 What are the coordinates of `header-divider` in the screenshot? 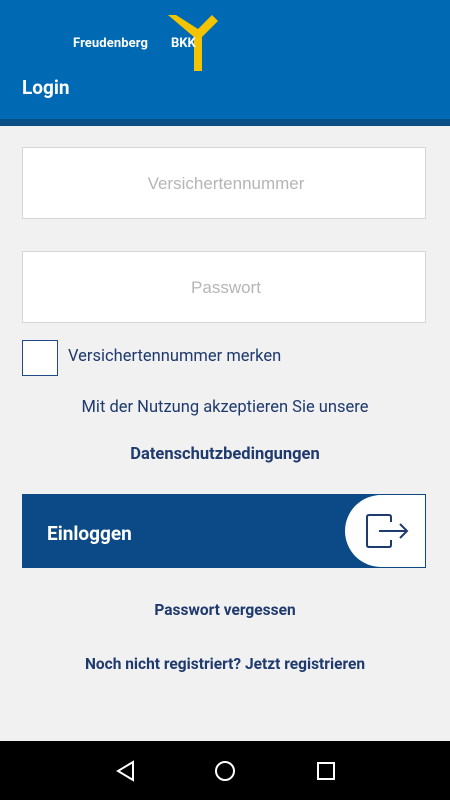 It's located at (225, 122).